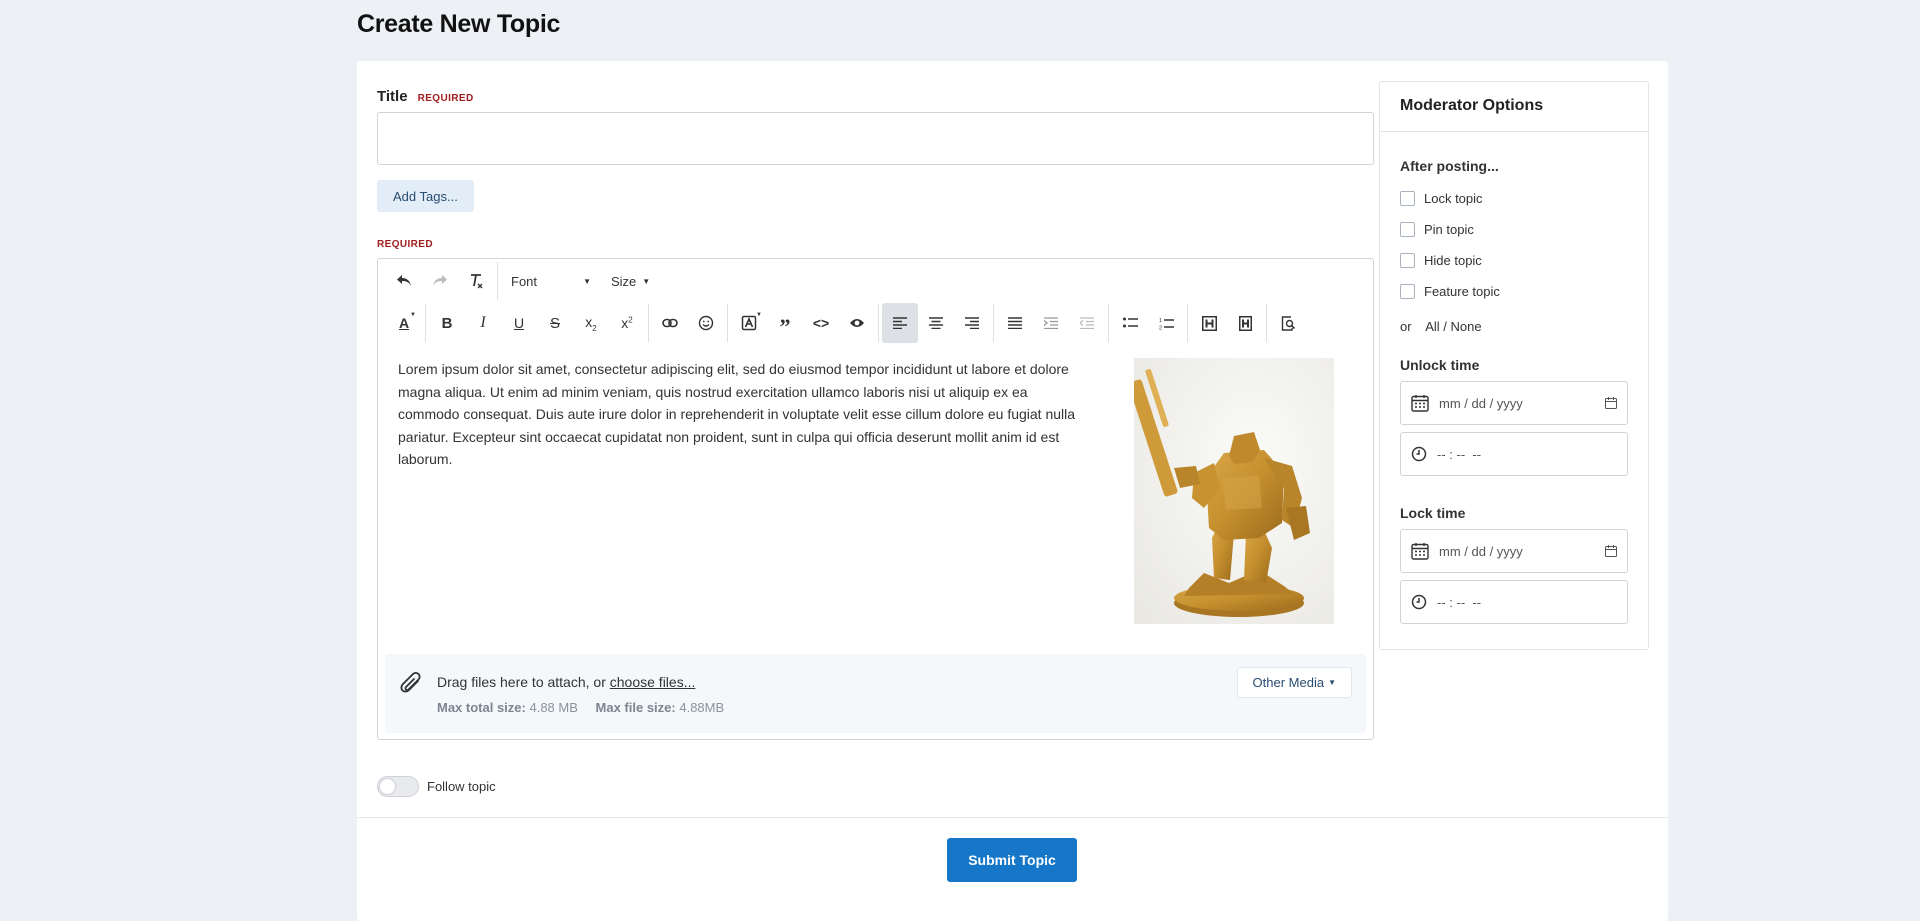 Image resolution: width=1920 pixels, height=921 pixels. I want to click on align-center-button, so click(936, 323).